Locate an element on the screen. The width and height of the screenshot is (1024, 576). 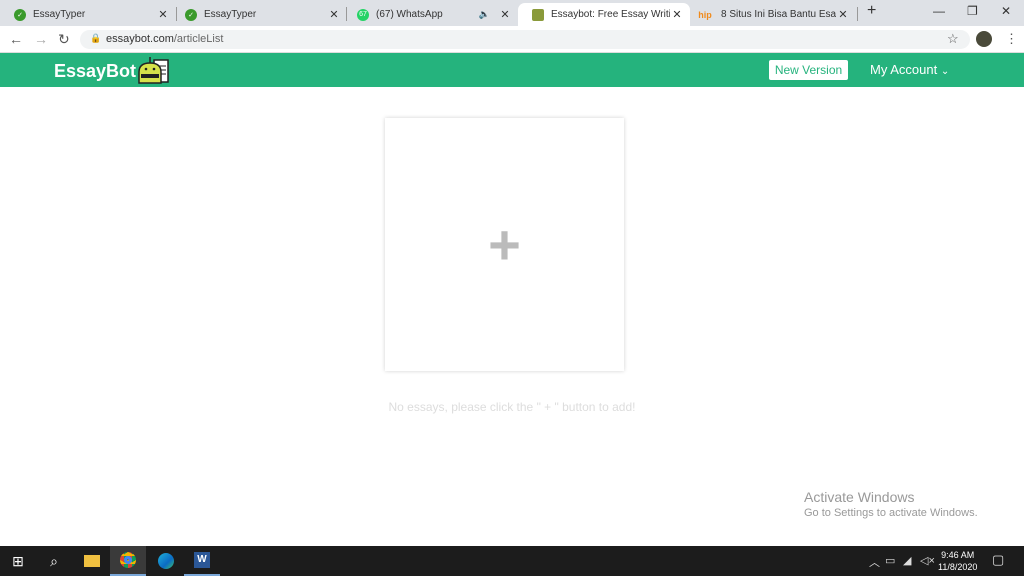
add-essay-card: + is located at coordinates (504, 244).